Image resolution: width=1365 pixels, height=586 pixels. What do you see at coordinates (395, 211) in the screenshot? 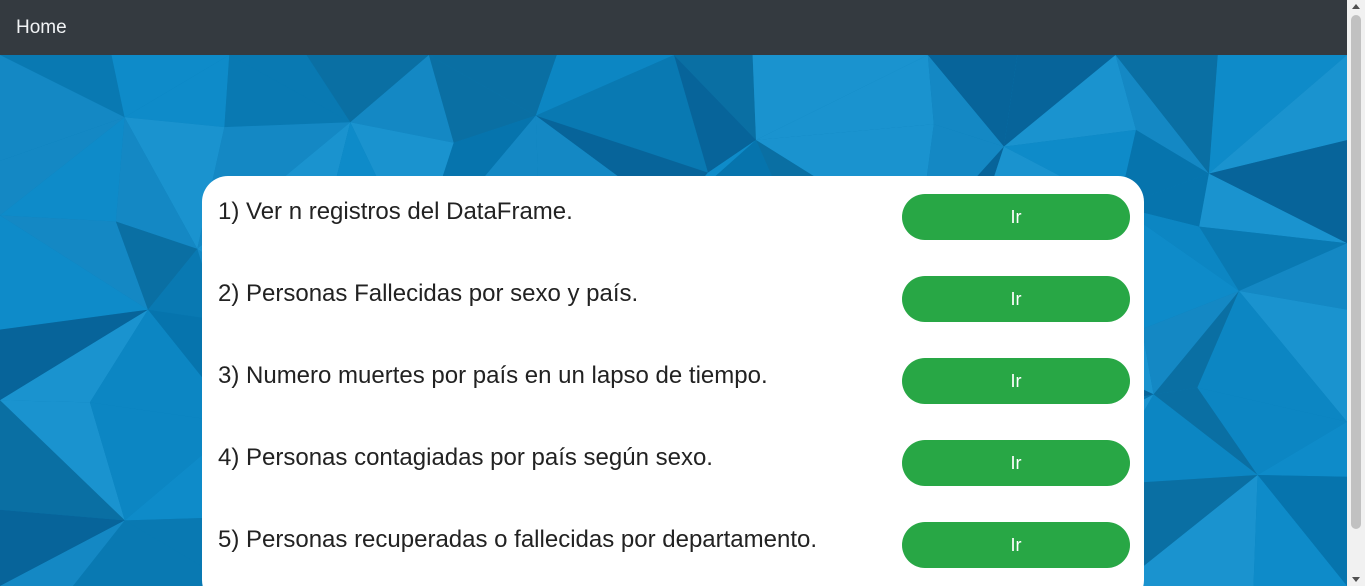
I see `option-label-1: 1) Ver n registros del DataFrame.` at bounding box center [395, 211].